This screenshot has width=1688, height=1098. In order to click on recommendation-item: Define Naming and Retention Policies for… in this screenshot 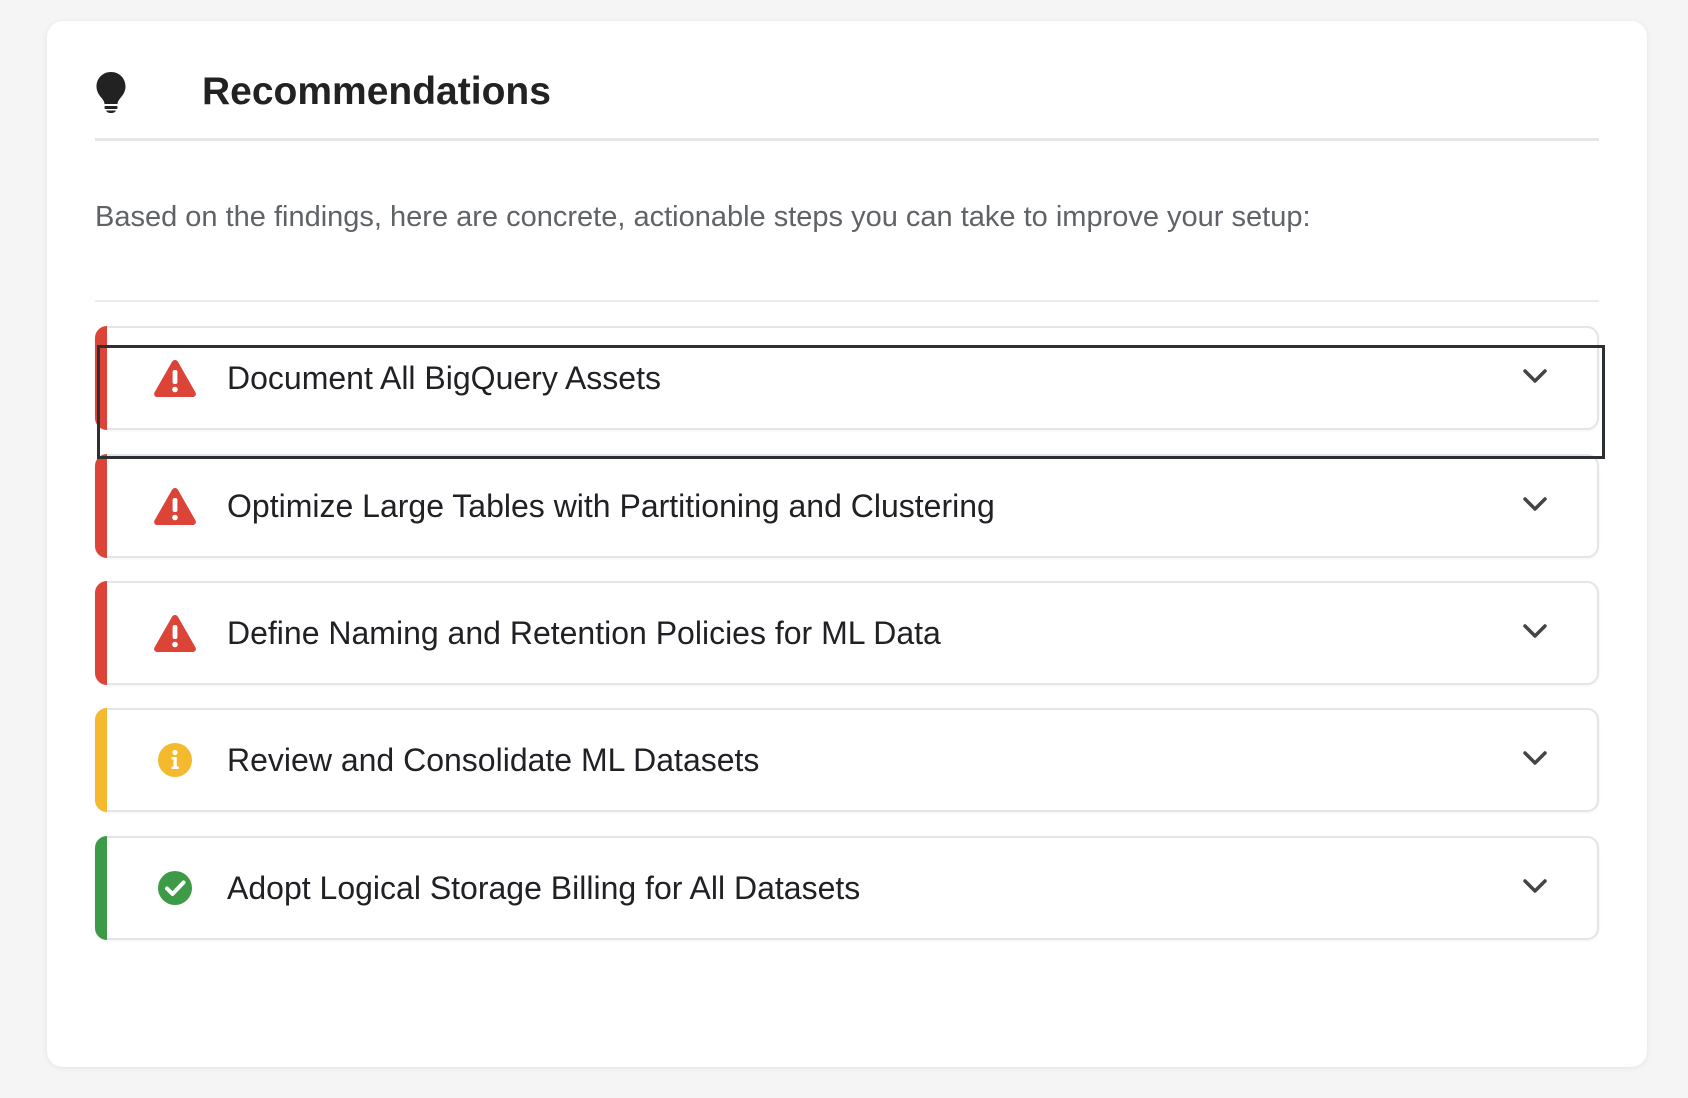, I will do `click(847, 633)`.